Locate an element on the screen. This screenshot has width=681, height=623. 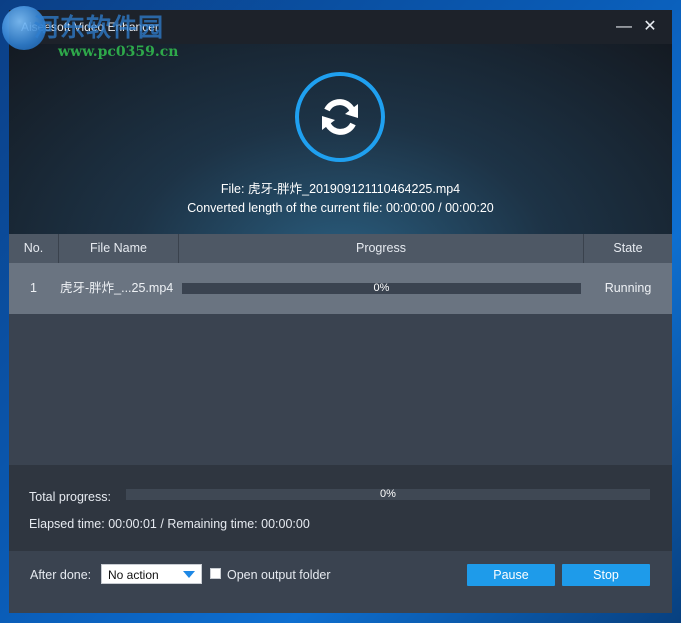
column-header-file-name: File Name is located at coordinates (118, 248).